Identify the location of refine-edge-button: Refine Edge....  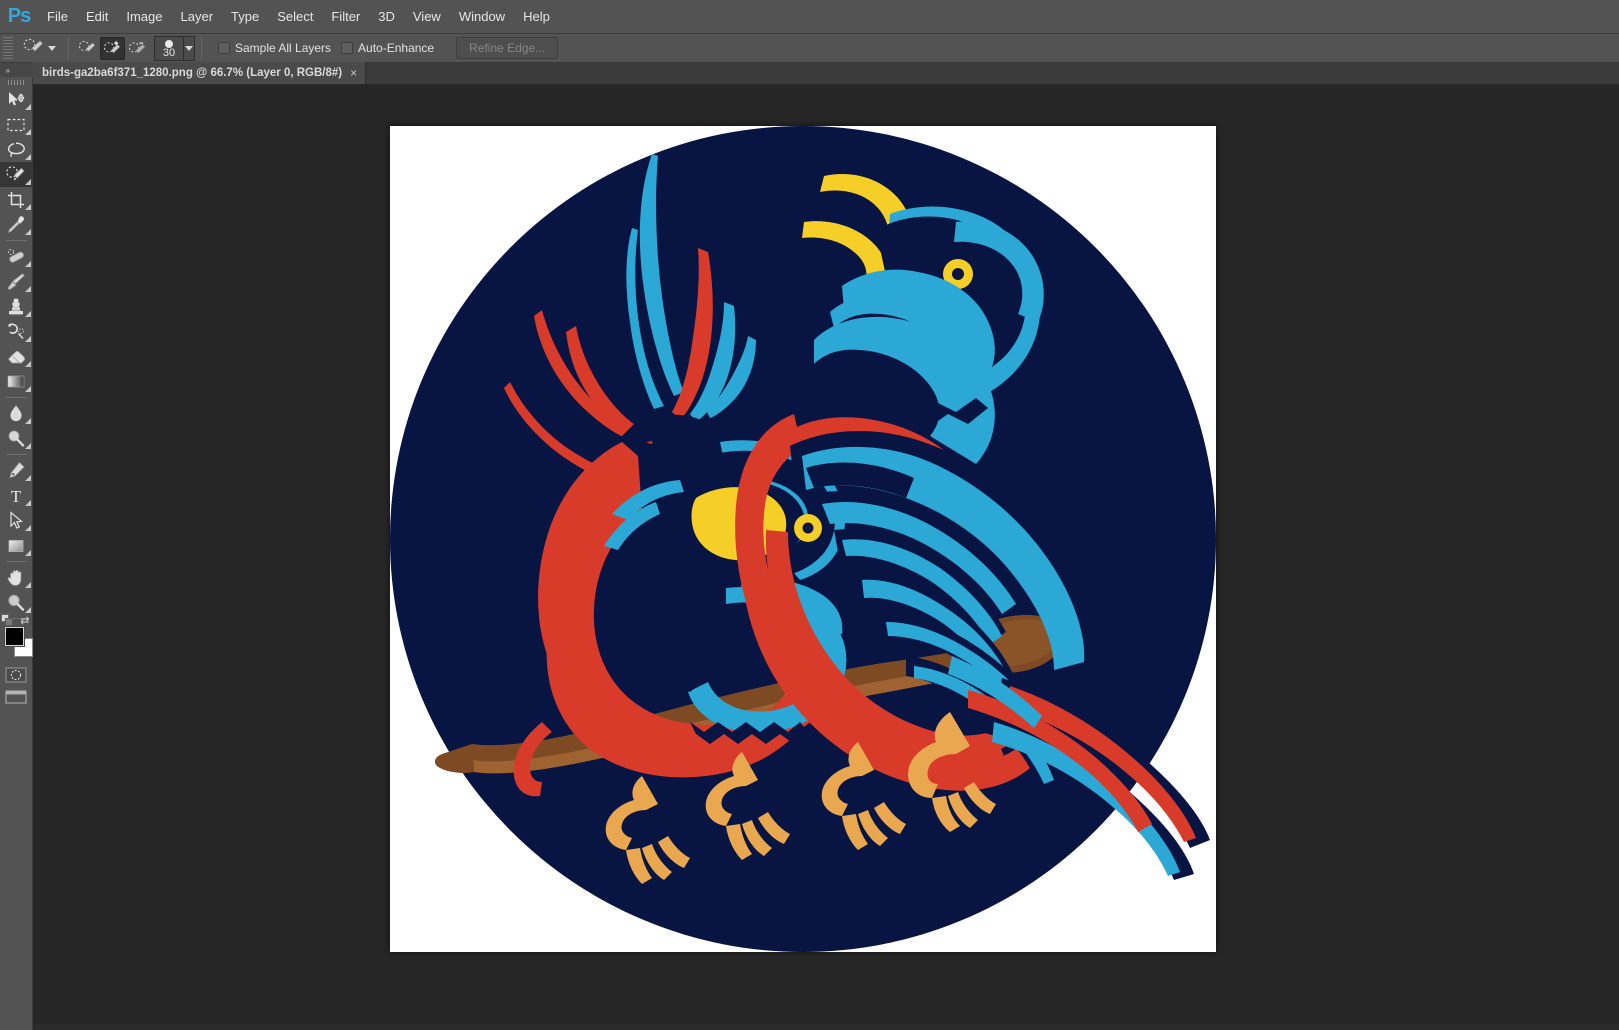
(507, 48).